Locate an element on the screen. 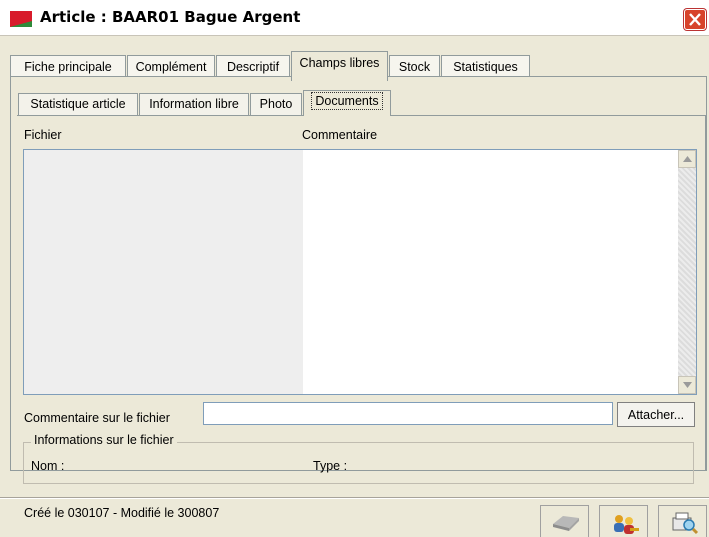  title-bar: Article : BAAR01 Bague Argent is located at coordinates (354, 18).